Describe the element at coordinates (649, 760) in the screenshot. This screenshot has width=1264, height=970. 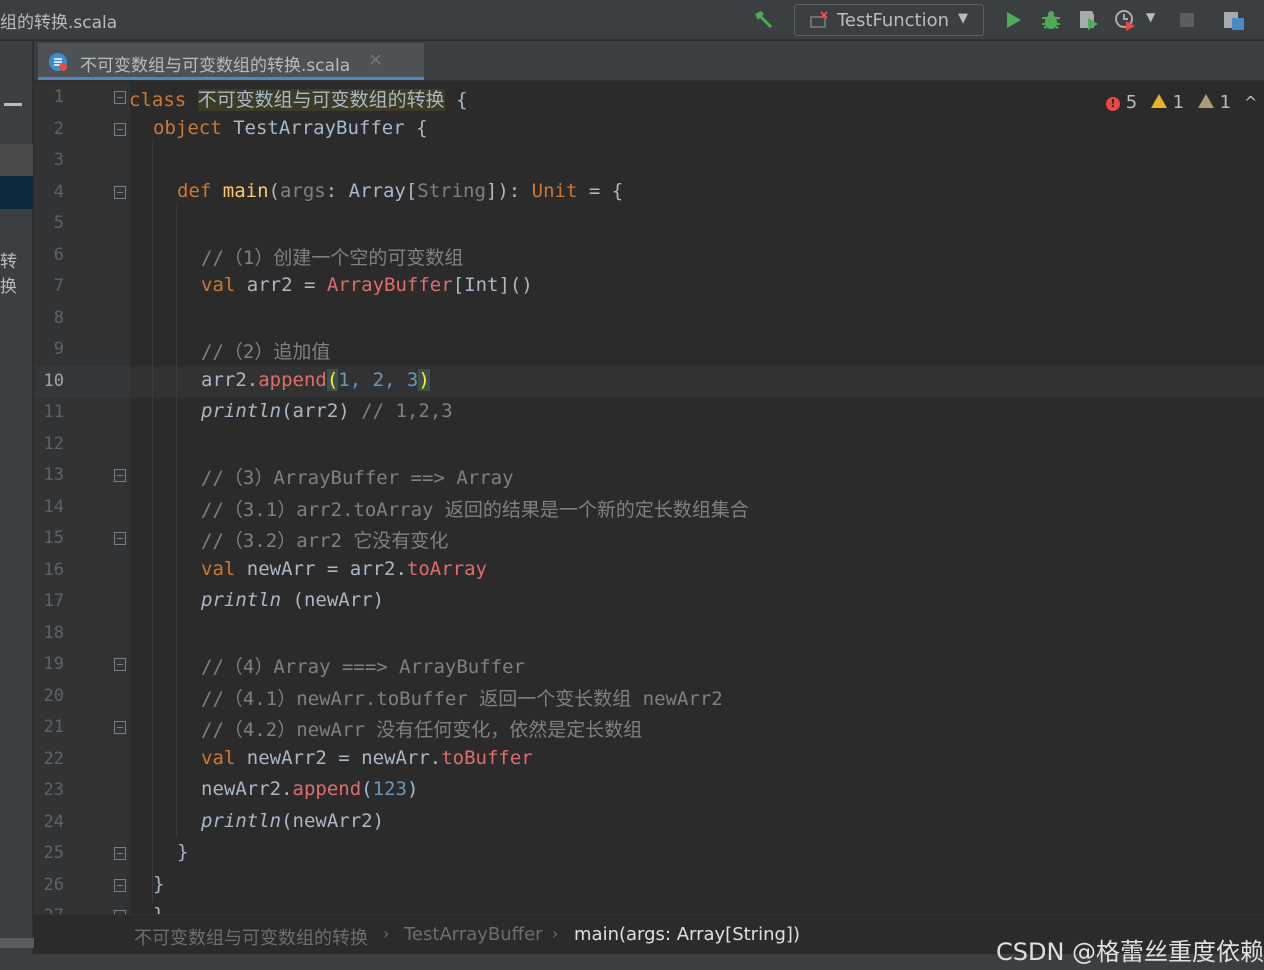
I see `code-line: 22 val newArr2 = newArr.toBuffer` at that location.